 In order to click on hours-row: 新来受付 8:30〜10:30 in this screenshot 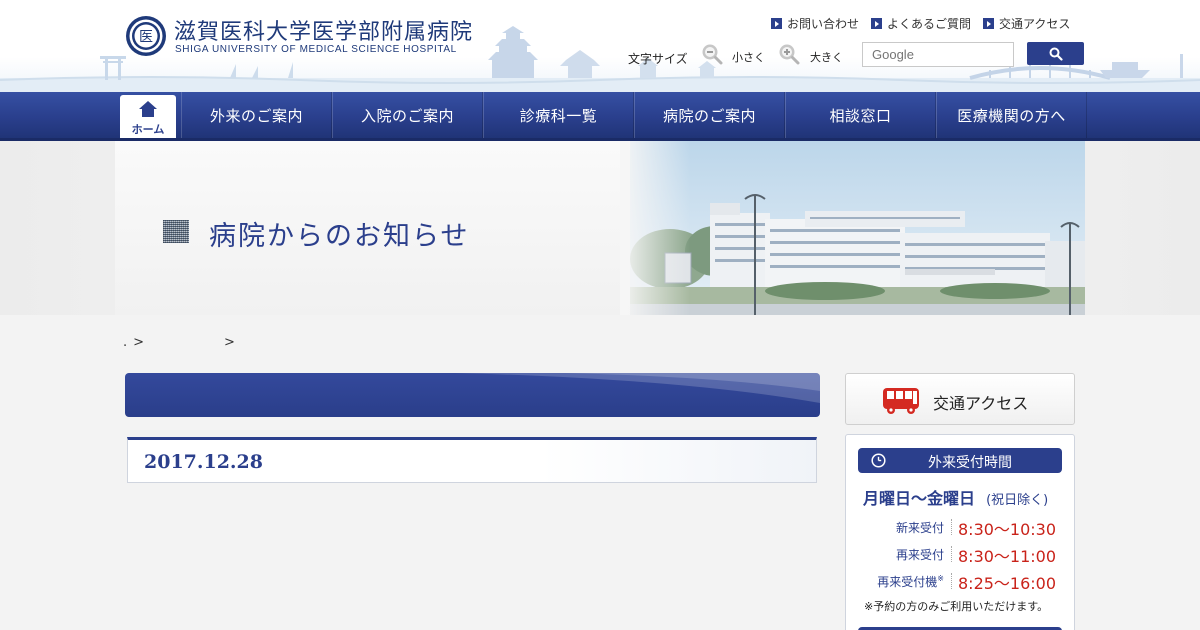, I will do `click(960, 527)`.